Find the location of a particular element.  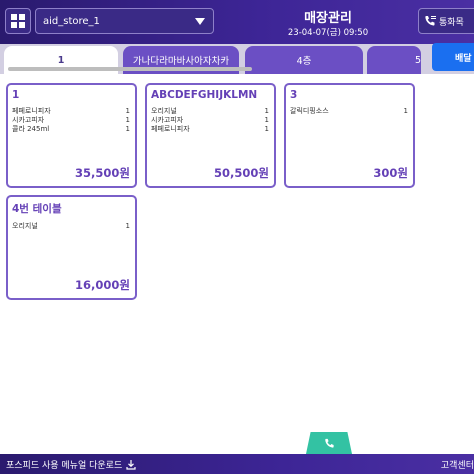

support-link: 고객센터 is located at coordinates (457, 464).